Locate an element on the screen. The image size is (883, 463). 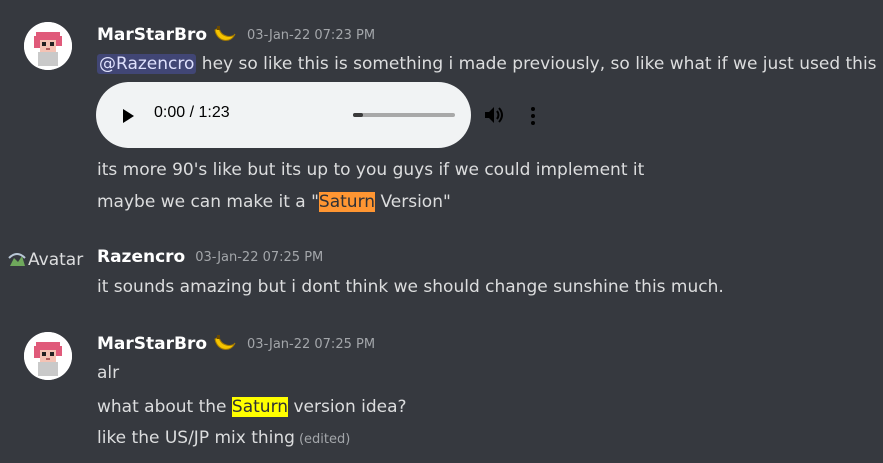
message-text: maybe we can make it a " is located at coordinates (208, 202).